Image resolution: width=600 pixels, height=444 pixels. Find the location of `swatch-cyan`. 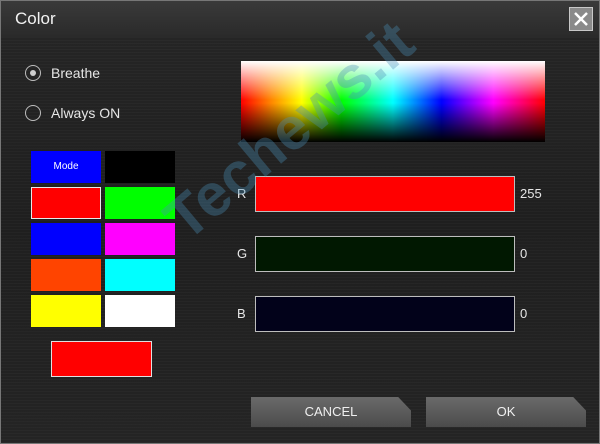

swatch-cyan is located at coordinates (140, 275).